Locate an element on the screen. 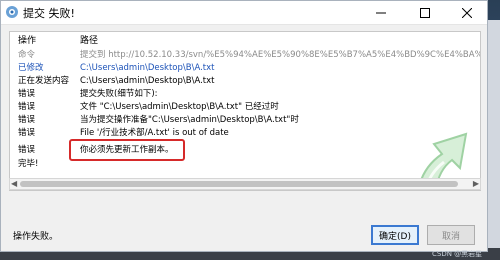  row-path: 文件 "C:\Users\admin\Desktop\B\A.txt" 已经过时 is located at coordinates (179, 107).